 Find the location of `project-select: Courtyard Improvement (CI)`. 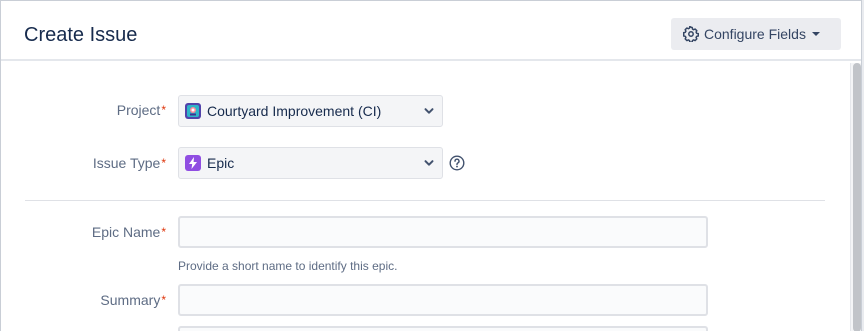

project-select: Courtyard Improvement (CI) is located at coordinates (310, 111).